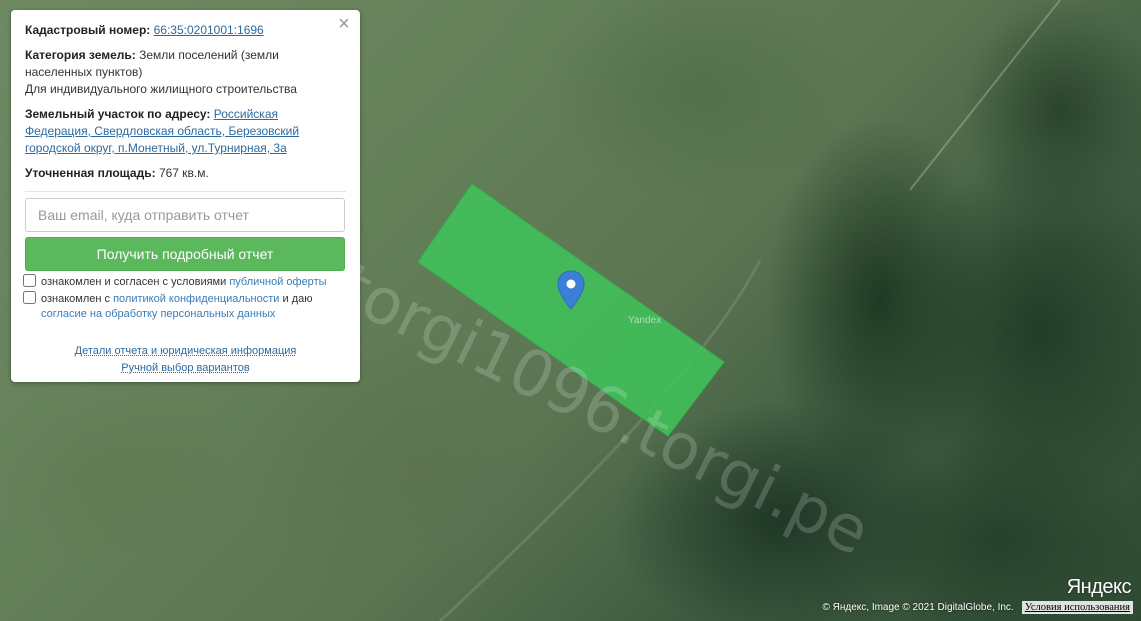 The height and width of the screenshot is (621, 1141). I want to click on cadastral-row: Кадастровый номер: 66:35:0201001:1696, so click(185, 30).